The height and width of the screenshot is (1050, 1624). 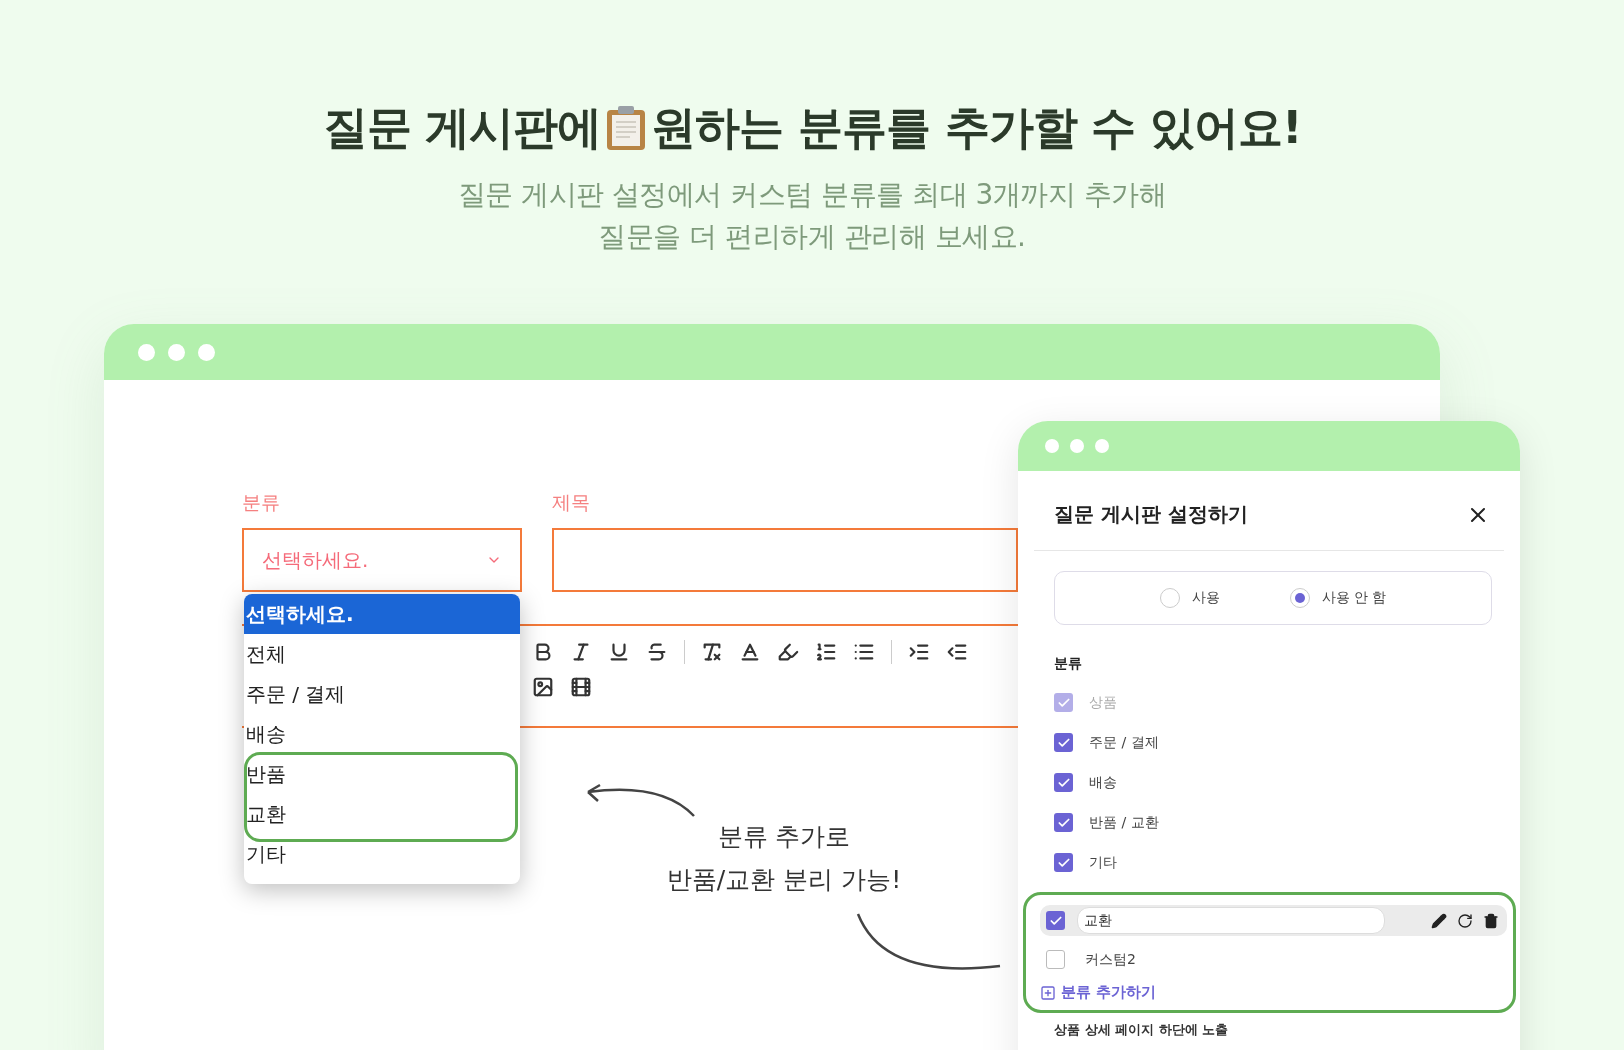 I want to click on add-category-button: 분류 추가하기, so click(x=1273, y=992).